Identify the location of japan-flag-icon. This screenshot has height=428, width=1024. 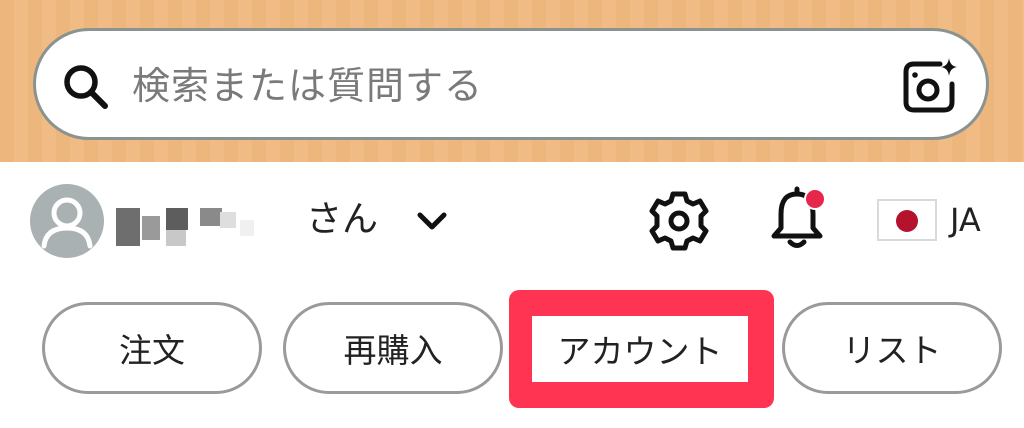
(907, 220).